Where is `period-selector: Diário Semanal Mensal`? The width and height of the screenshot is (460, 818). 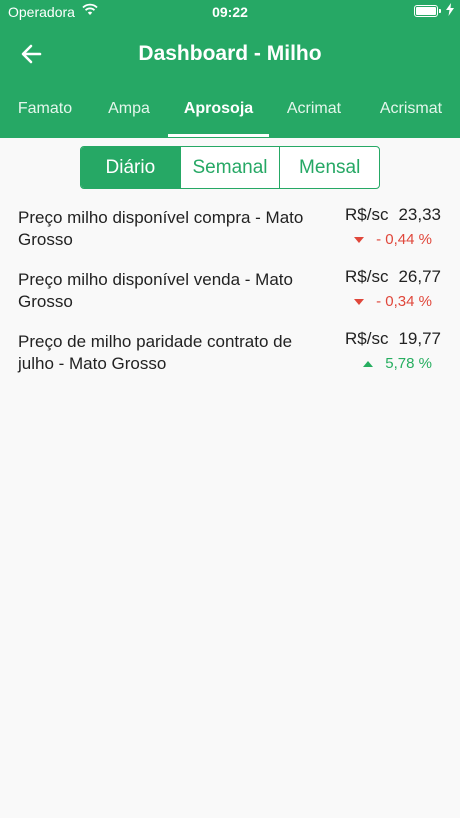 period-selector: Diário Semanal Mensal is located at coordinates (230, 167).